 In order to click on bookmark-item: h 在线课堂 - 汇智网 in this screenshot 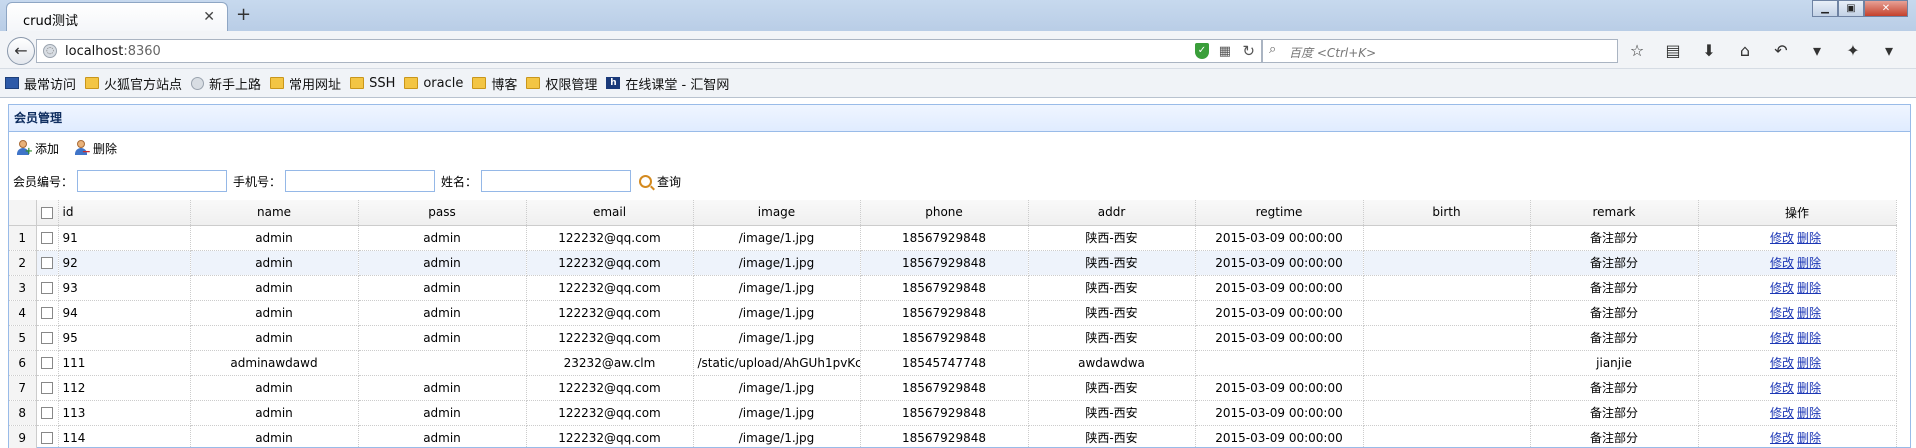, I will do `click(667, 83)`.